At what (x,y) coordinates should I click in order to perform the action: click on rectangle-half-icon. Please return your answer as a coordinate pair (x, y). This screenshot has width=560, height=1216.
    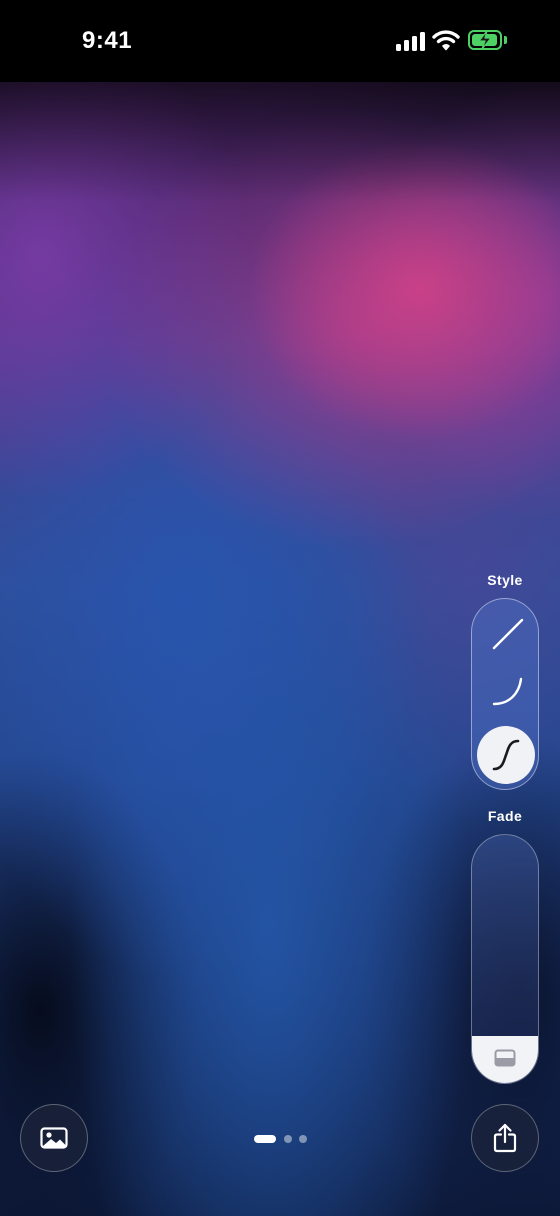
    Looking at the image, I should click on (505, 1058).